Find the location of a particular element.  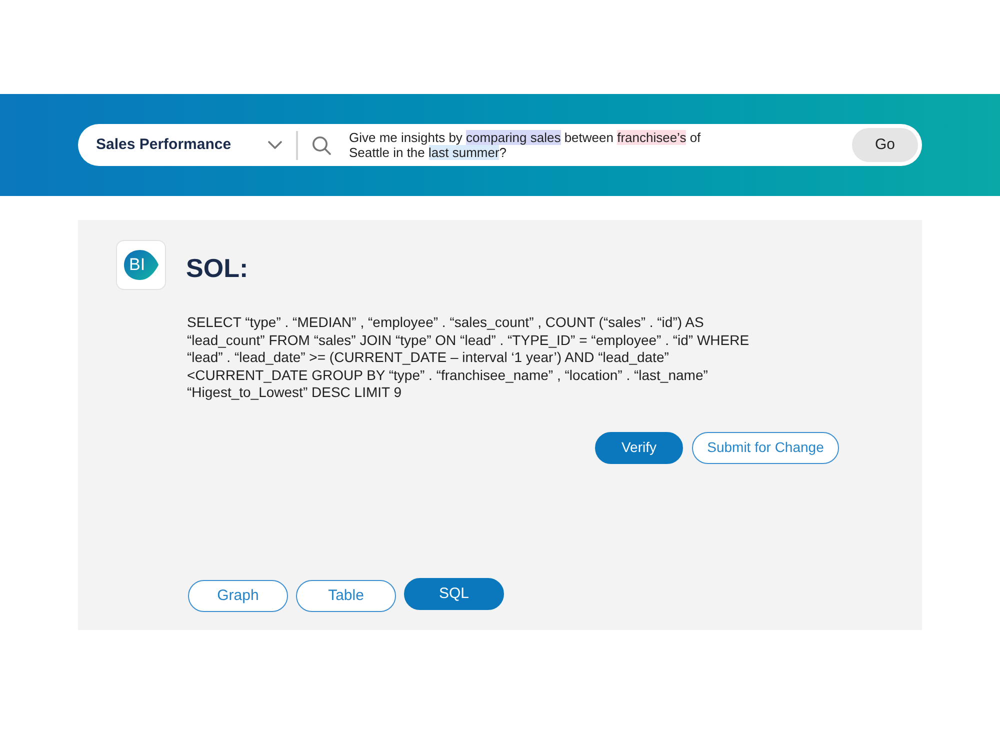

verify-button: Verify is located at coordinates (639, 448).